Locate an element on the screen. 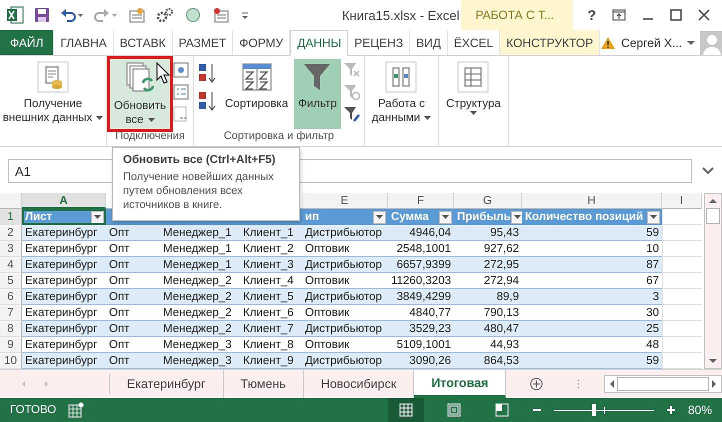 The width and height of the screenshot is (722, 422). reapply-filter-icon is located at coordinates (351, 92).